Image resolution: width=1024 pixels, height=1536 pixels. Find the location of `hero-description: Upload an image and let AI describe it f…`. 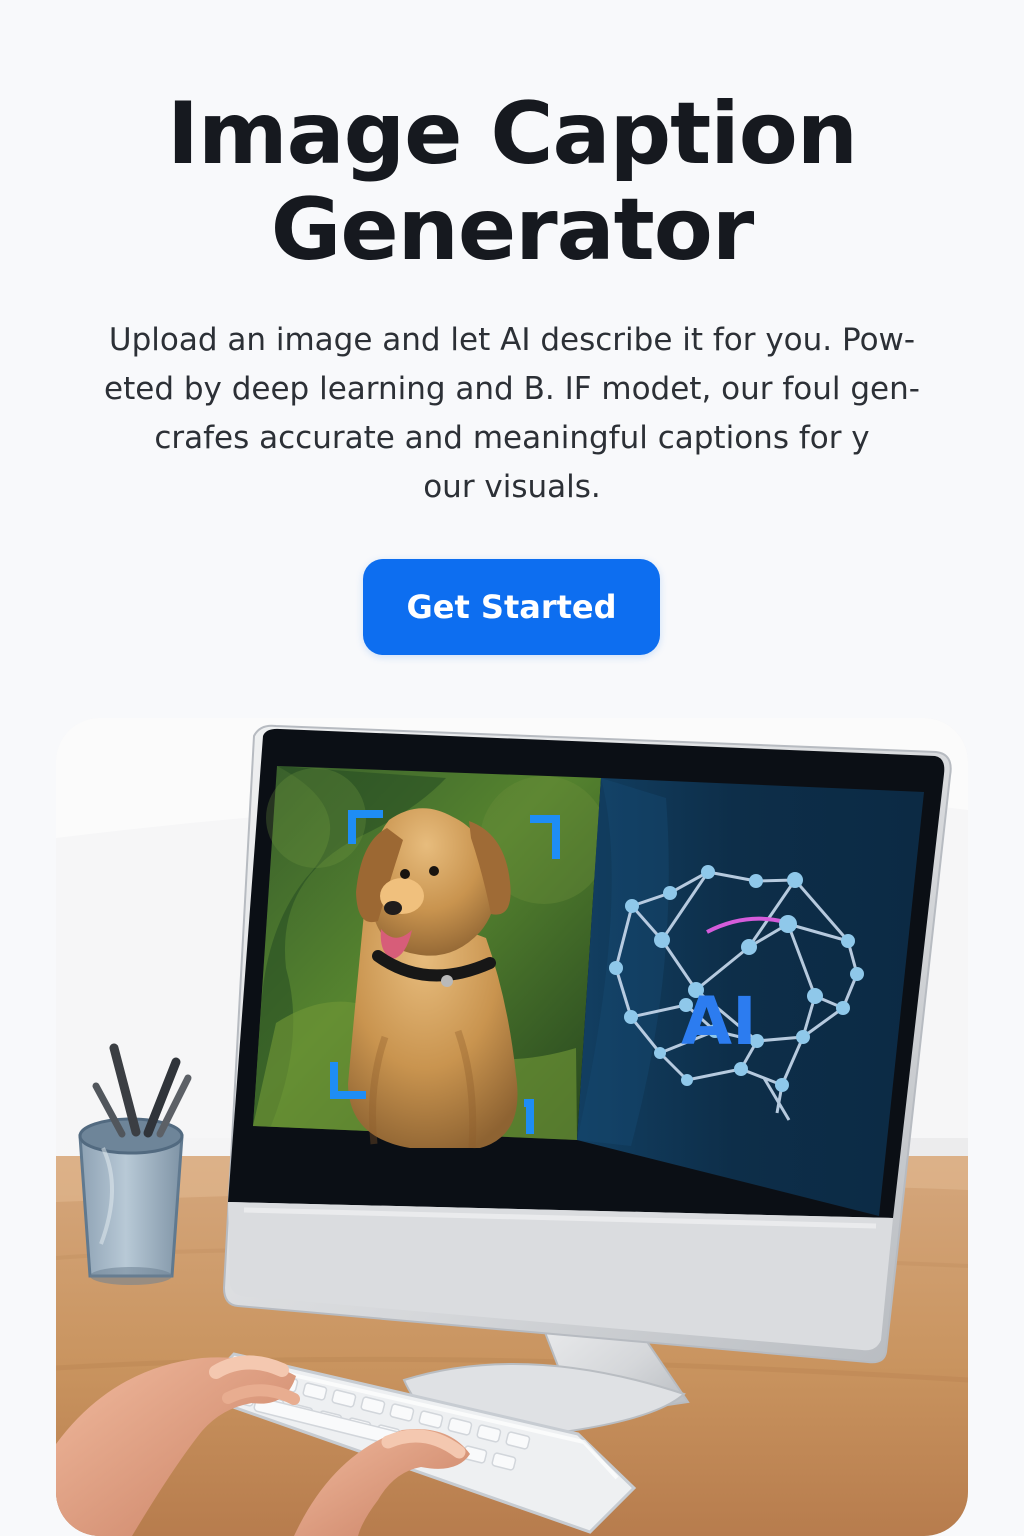

hero-description: Upload an image and let AI describe it f… is located at coordinates (512, 414).